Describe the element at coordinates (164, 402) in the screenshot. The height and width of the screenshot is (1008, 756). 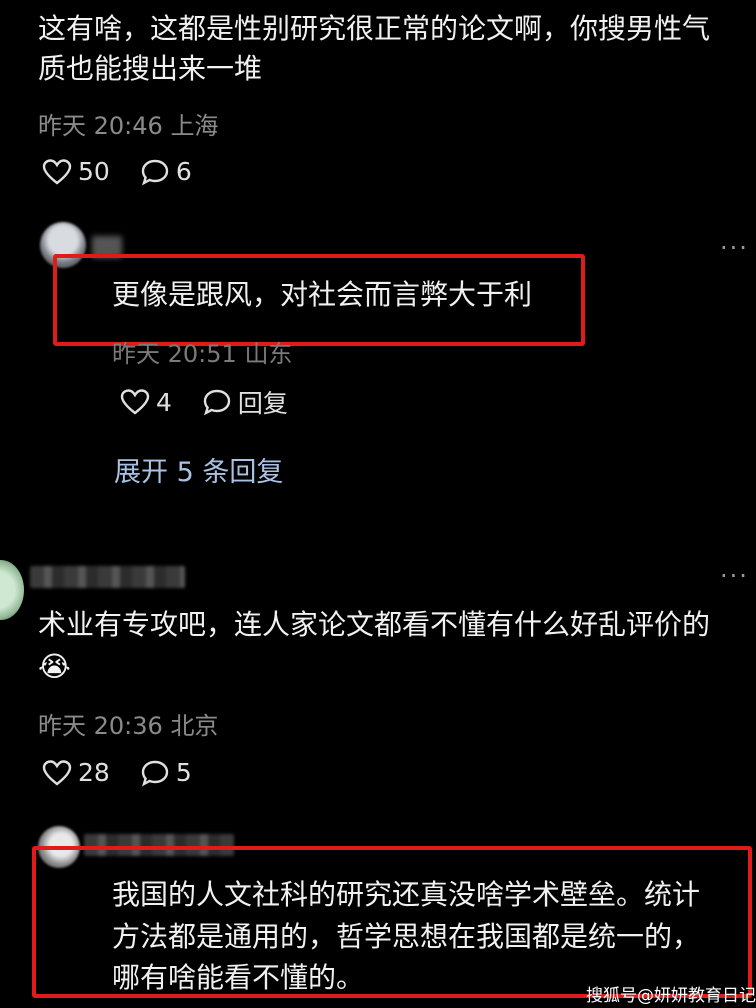
I see `like-count: 4` at that location.